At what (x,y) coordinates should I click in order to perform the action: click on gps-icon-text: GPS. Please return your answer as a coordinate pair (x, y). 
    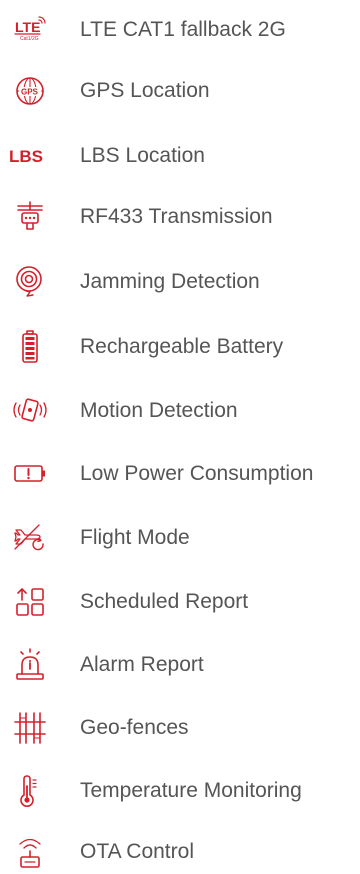
    Looking at the image, I should click on (30, 92).